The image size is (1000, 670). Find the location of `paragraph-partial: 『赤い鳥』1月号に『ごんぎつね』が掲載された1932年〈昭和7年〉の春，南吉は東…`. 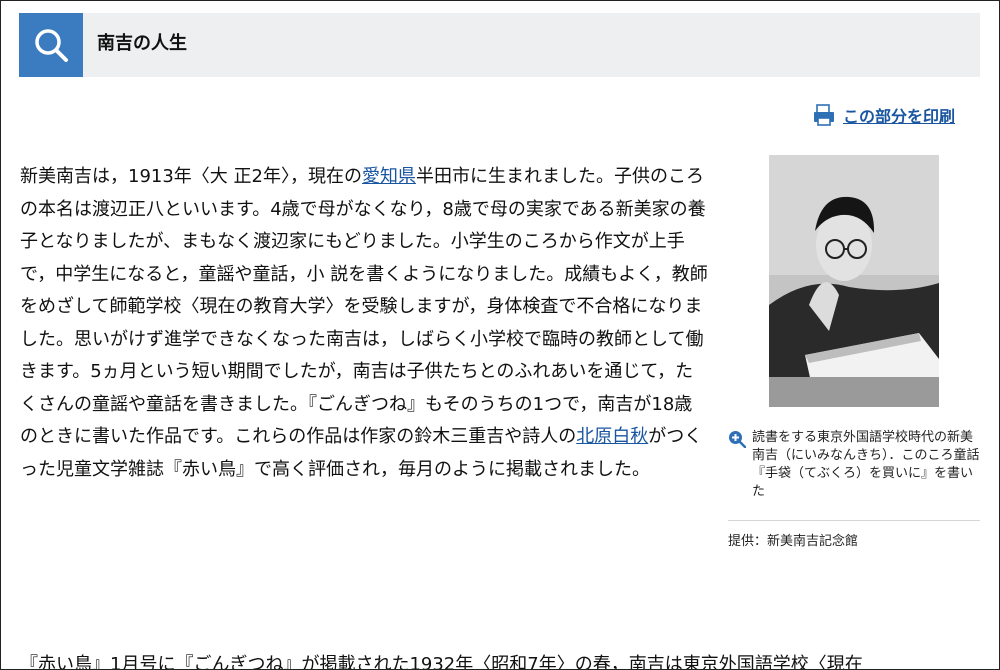

paragraph-partial: 『赤い鳥』1月号に『ごんぎつね』が掲載された1932年〈昭和7年〉の春，南吉は東… is located at coordinates (441, 662).